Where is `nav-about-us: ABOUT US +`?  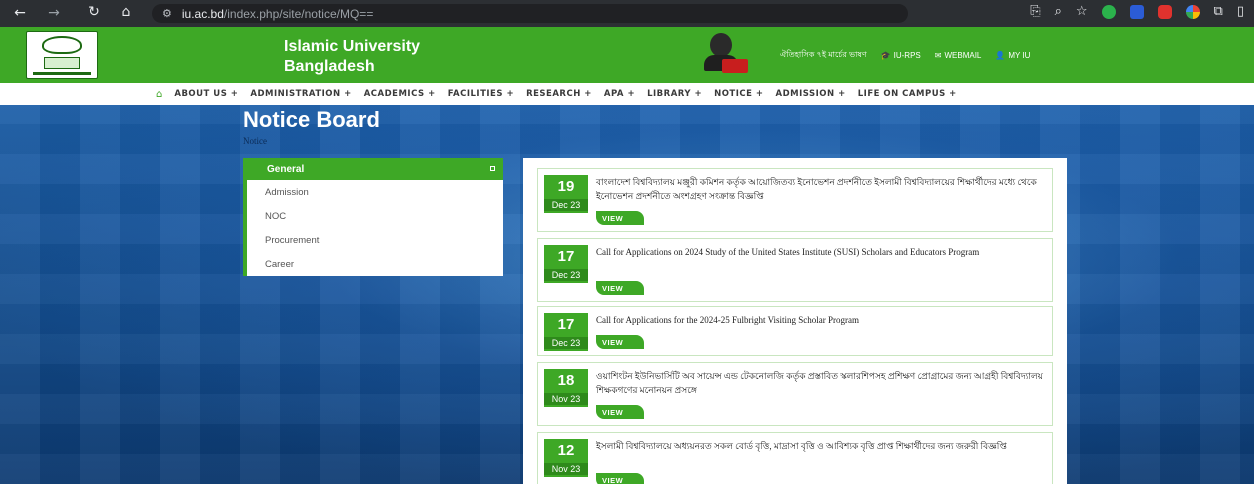 nav-about-us: ABOUT US + is located at coordinates (206, 94).